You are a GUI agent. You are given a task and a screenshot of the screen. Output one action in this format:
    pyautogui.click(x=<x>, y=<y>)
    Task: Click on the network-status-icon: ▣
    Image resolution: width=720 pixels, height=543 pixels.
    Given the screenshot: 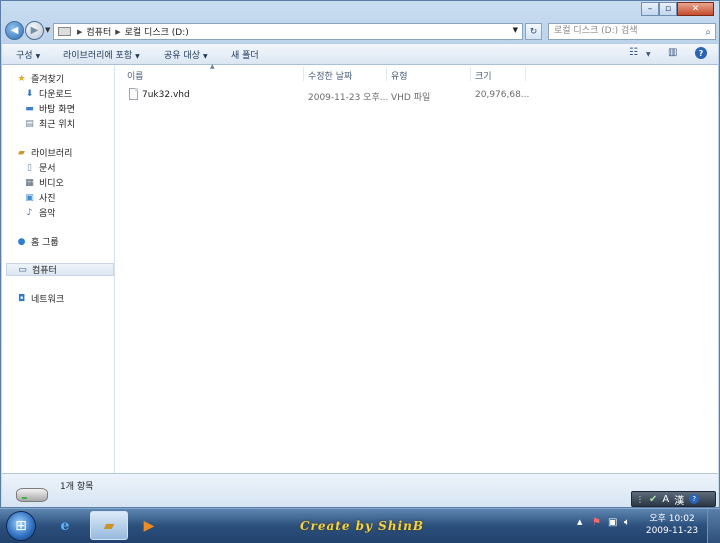 What is the action you would take?
    pyautogui.click(x=612, y=522)
    